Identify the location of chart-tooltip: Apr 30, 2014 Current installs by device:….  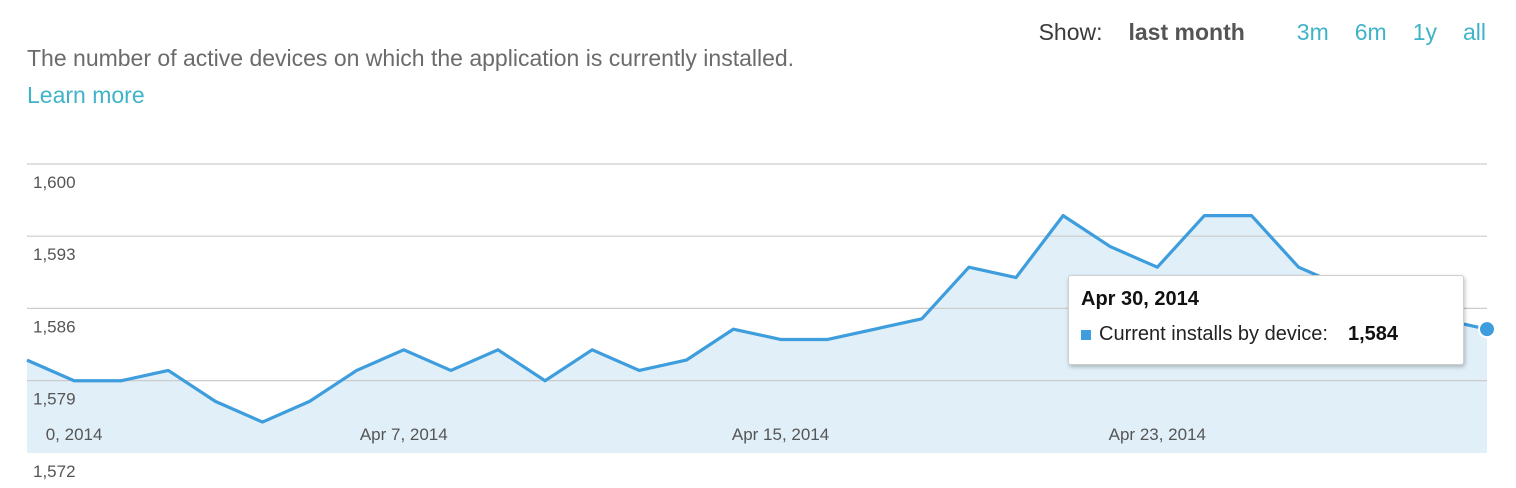
(1266, 320).